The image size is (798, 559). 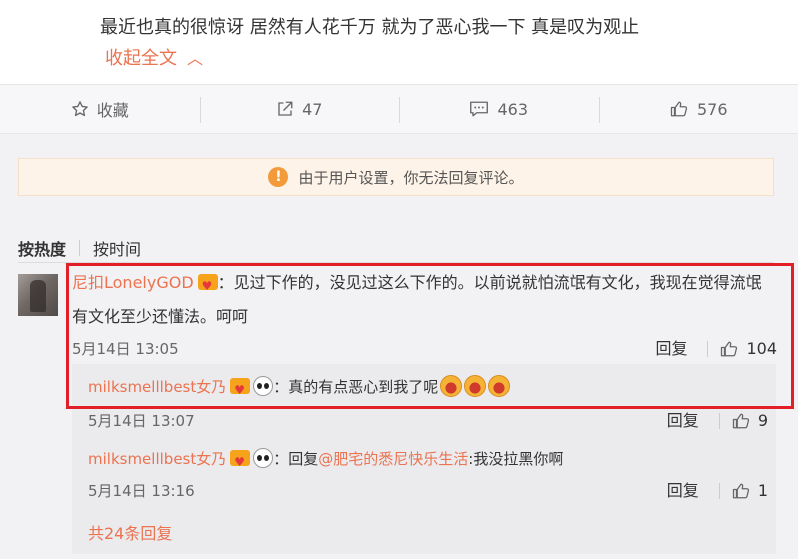 I want to click on view-all-replies-link: 共24条回复, so click(x=130, y=532).